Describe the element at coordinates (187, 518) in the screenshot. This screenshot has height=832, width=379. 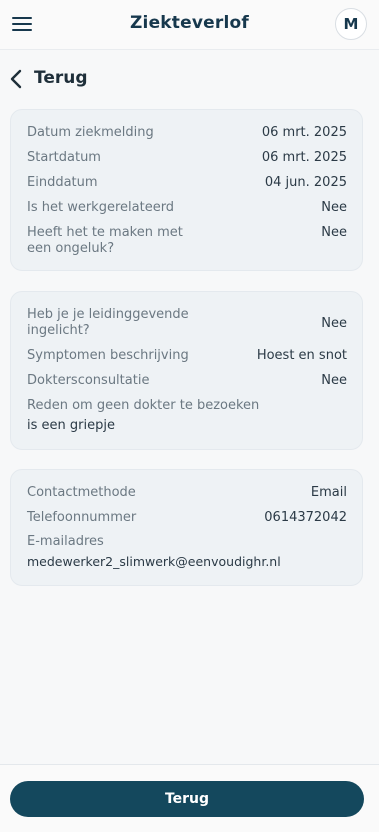
I see `detail-row-phone: Telefoonnummer 0614372042` at that location.